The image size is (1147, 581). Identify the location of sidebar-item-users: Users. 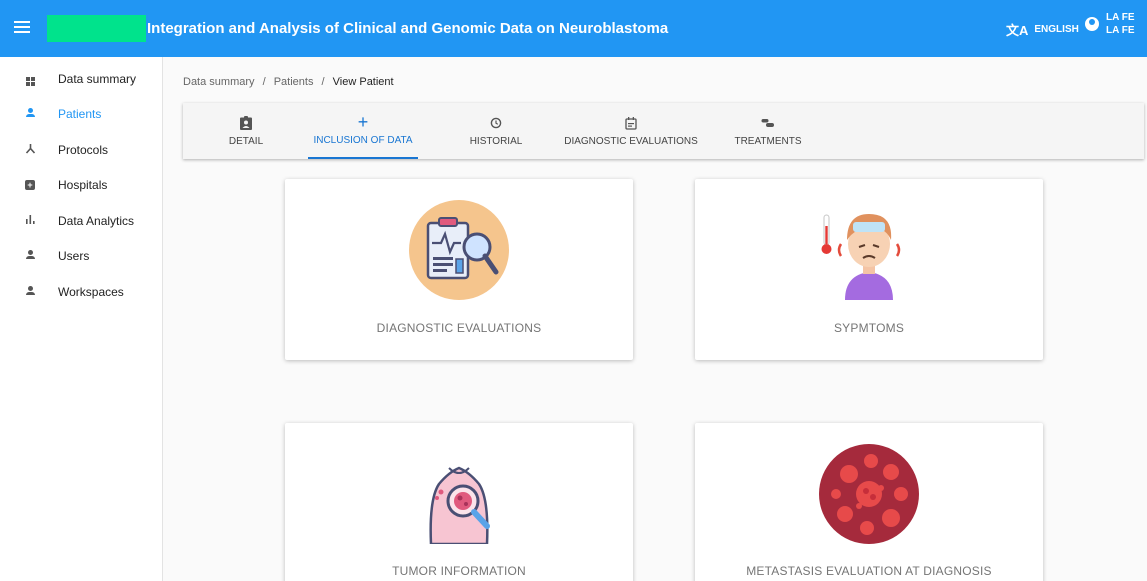
(81, 257).